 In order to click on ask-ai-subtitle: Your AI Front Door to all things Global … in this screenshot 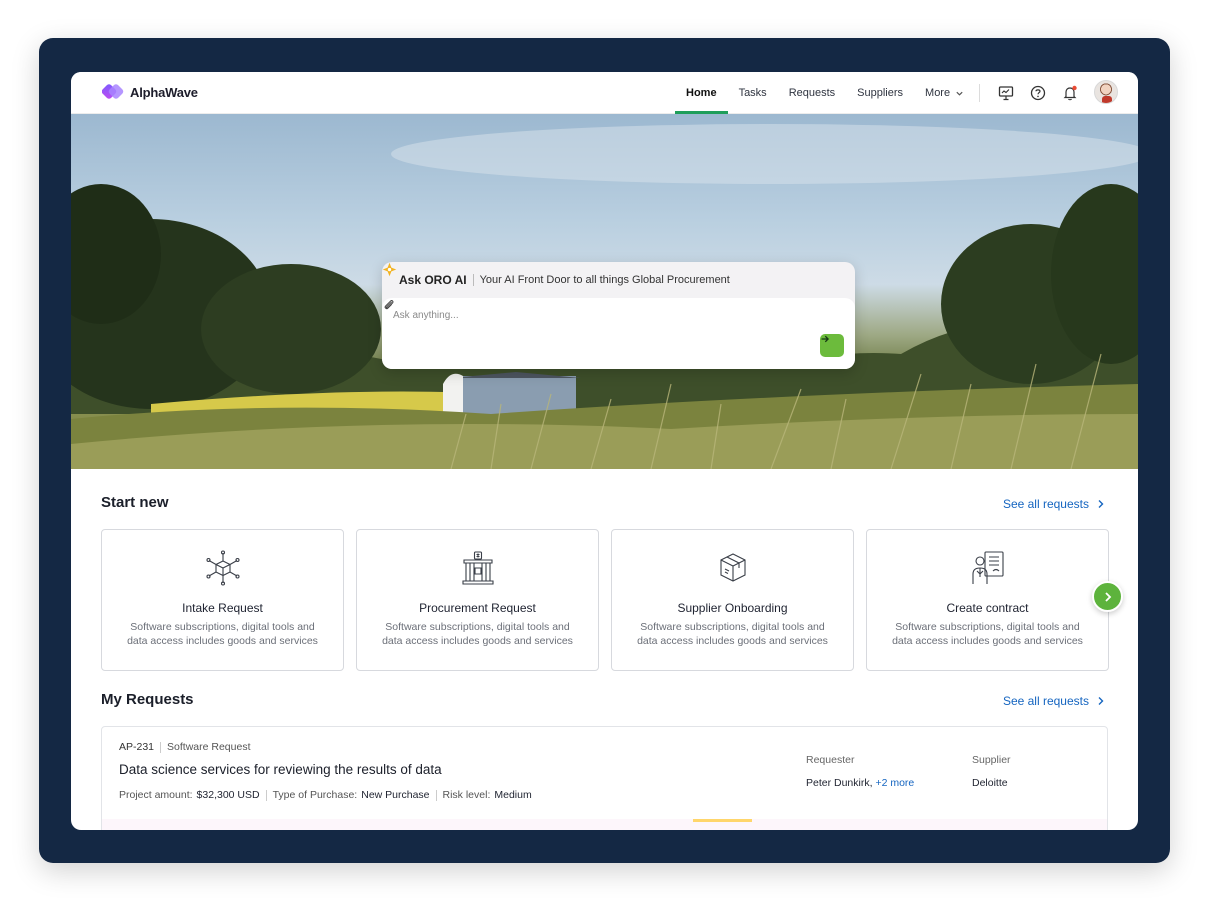, I will do `click(604, 280)`.